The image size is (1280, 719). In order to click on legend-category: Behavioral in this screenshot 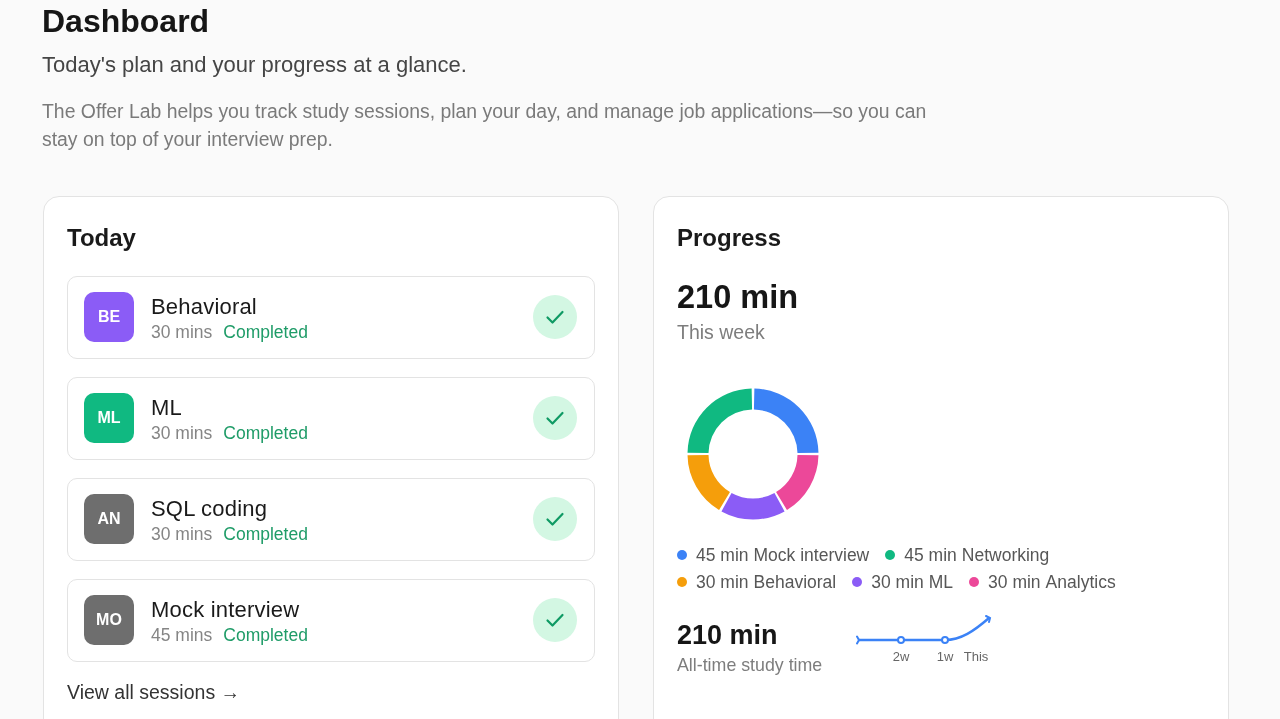, I will do `click(795, 581)`.